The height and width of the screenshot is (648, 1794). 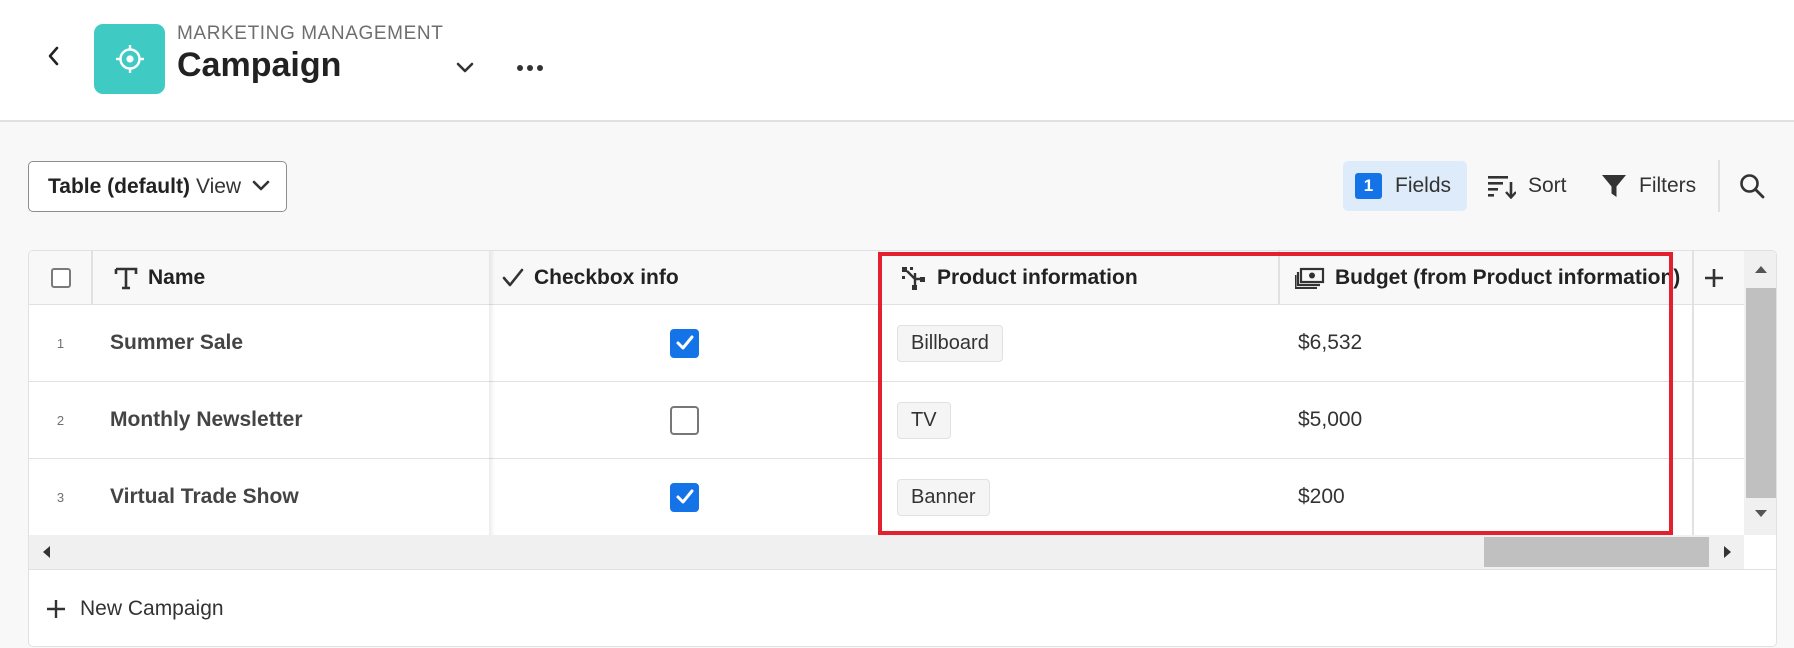 What do you see at coordinates (1761, 513) in the screenshot?
I see `scroll-down-icon` at bounding box center [1761, 513].